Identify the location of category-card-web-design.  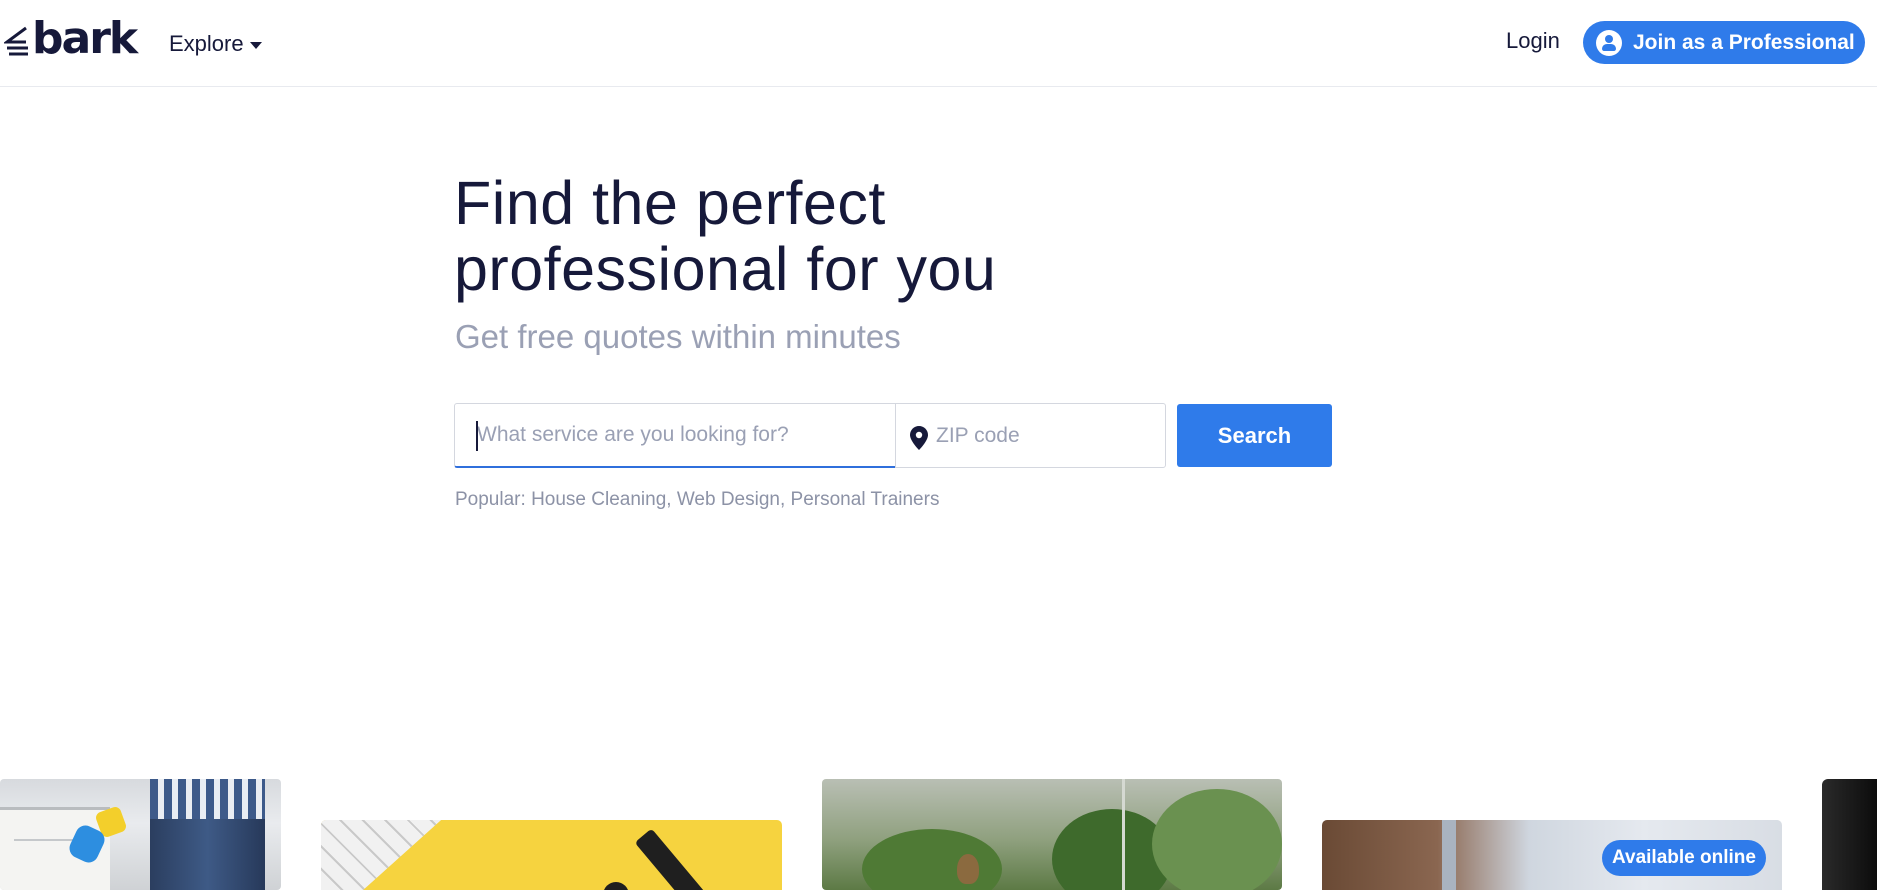
(551, 855).